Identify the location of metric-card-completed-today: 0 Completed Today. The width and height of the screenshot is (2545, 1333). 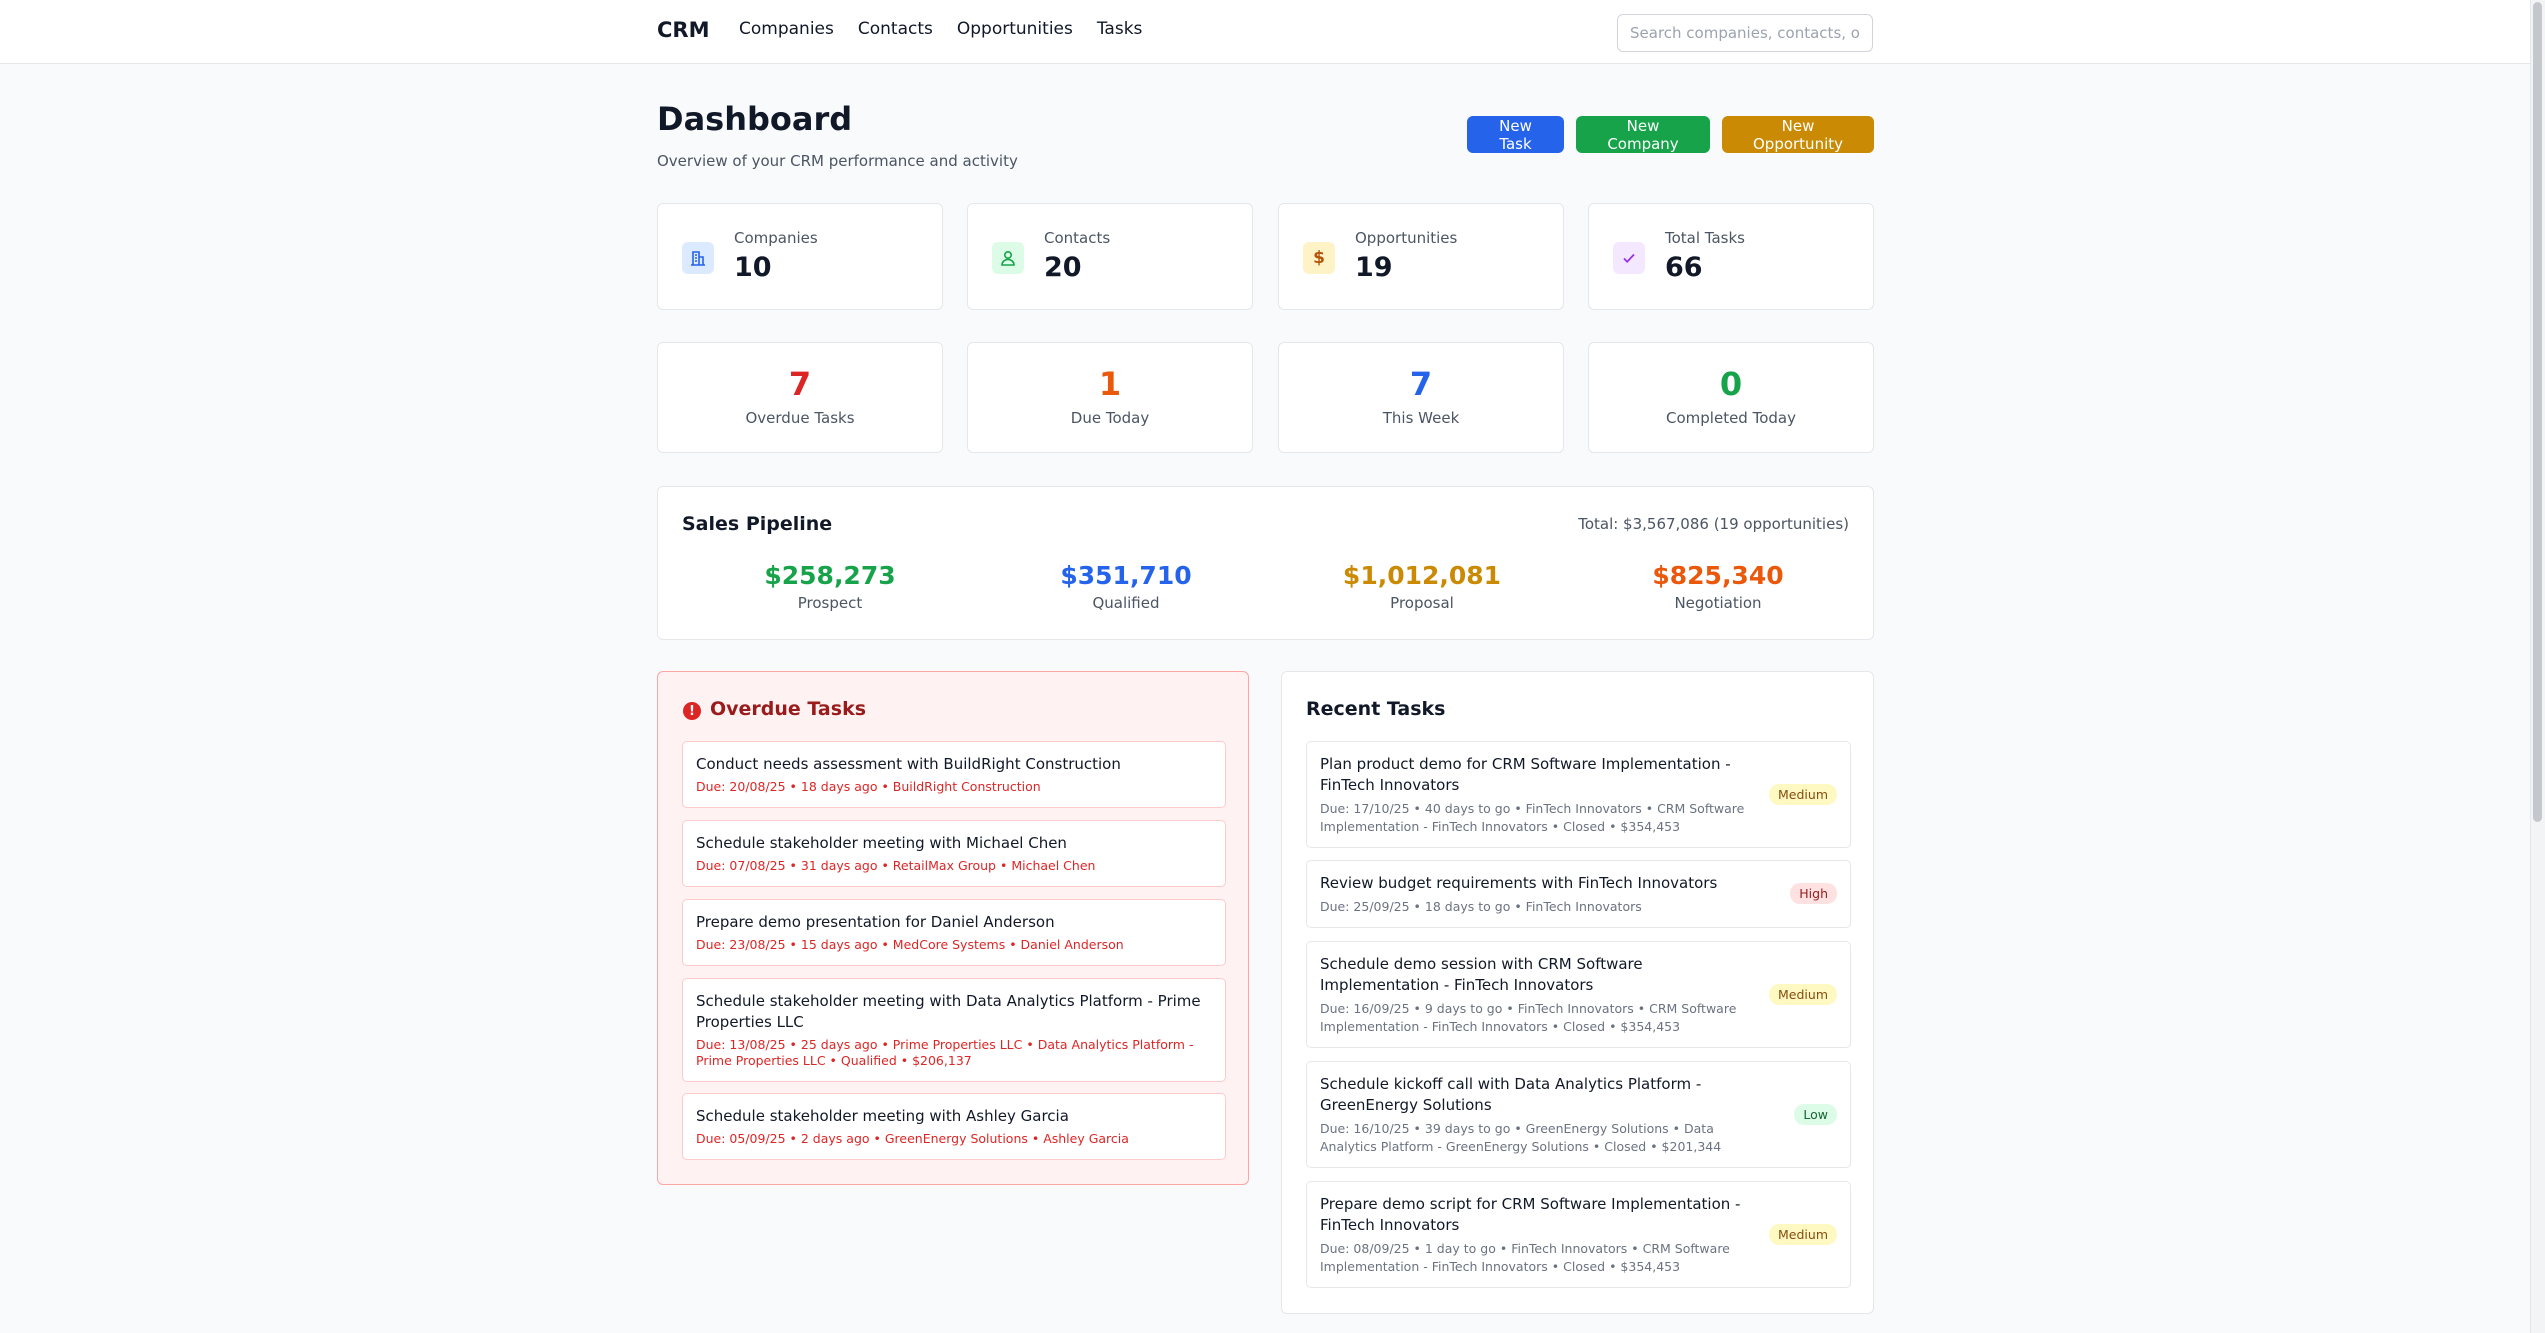
(1731, 397).